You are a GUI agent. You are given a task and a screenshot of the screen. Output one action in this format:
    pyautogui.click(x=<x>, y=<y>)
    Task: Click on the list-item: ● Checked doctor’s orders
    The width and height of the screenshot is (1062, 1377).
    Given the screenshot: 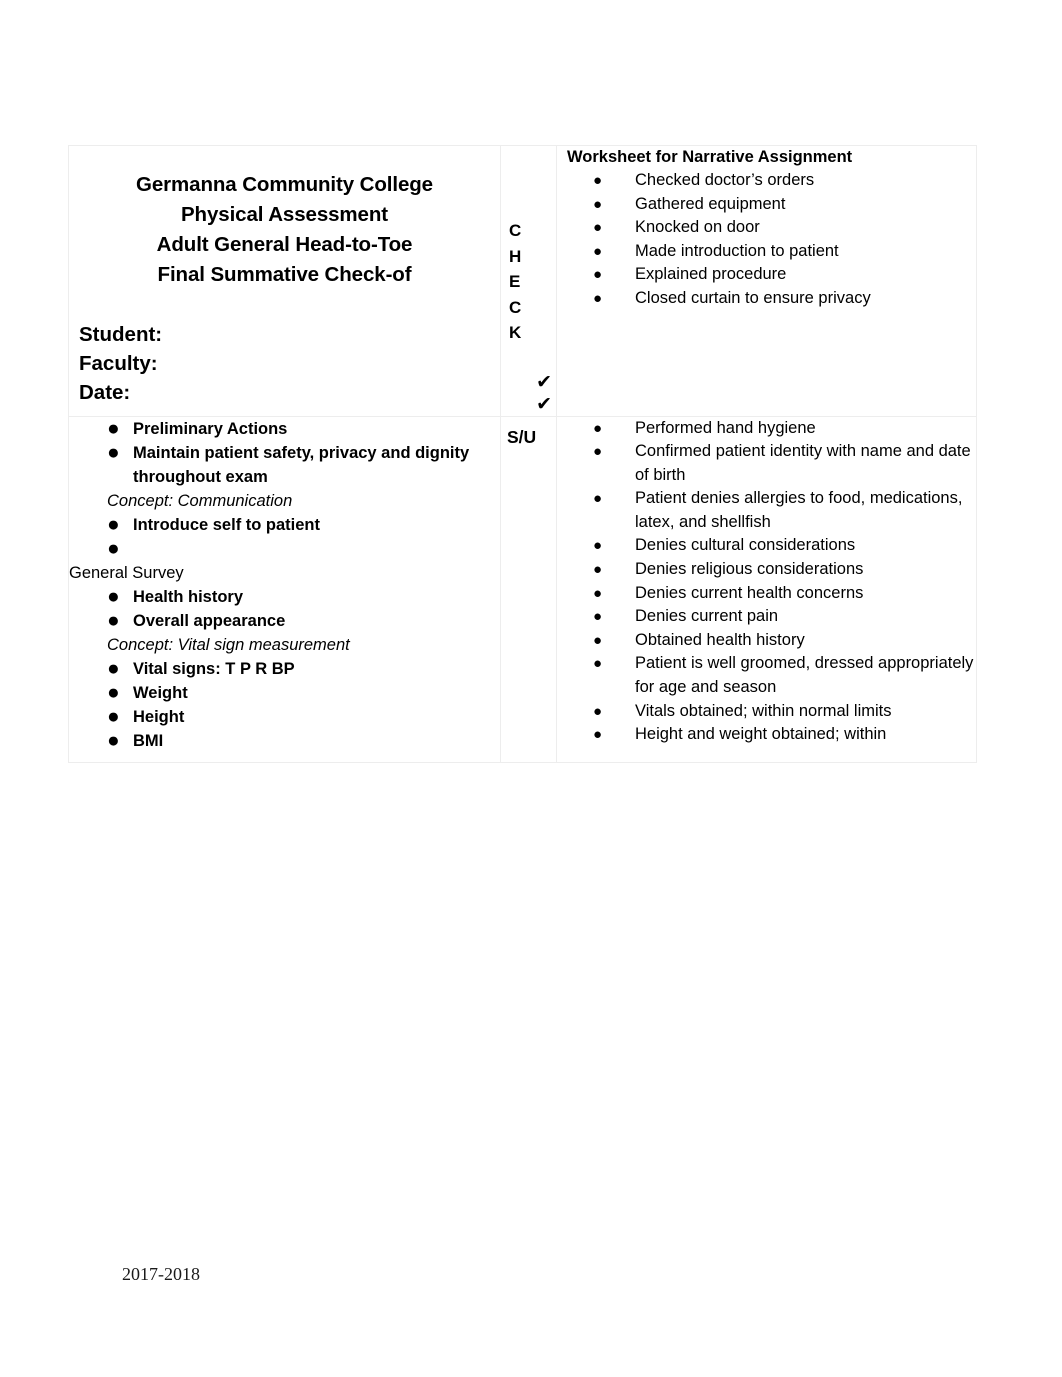 What is the action you would take?
    pyautogui.click(x=784, y=181)
    